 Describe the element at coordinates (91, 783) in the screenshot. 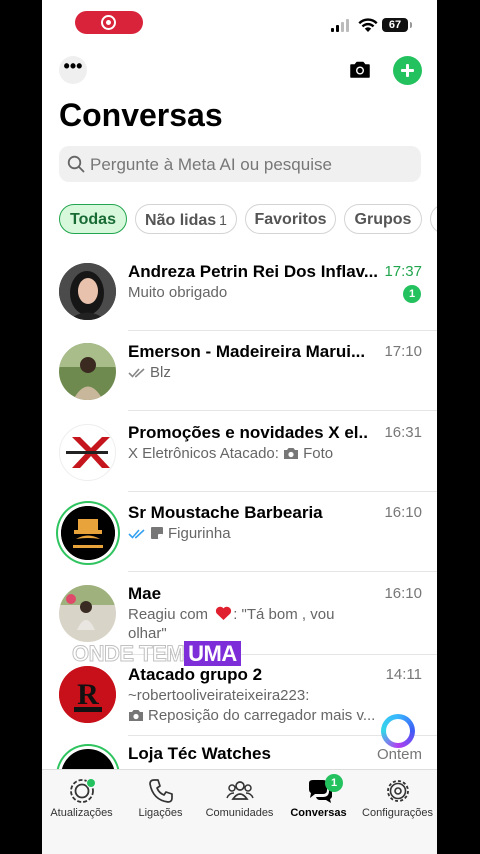

I see `new-updates-dot` at that location.